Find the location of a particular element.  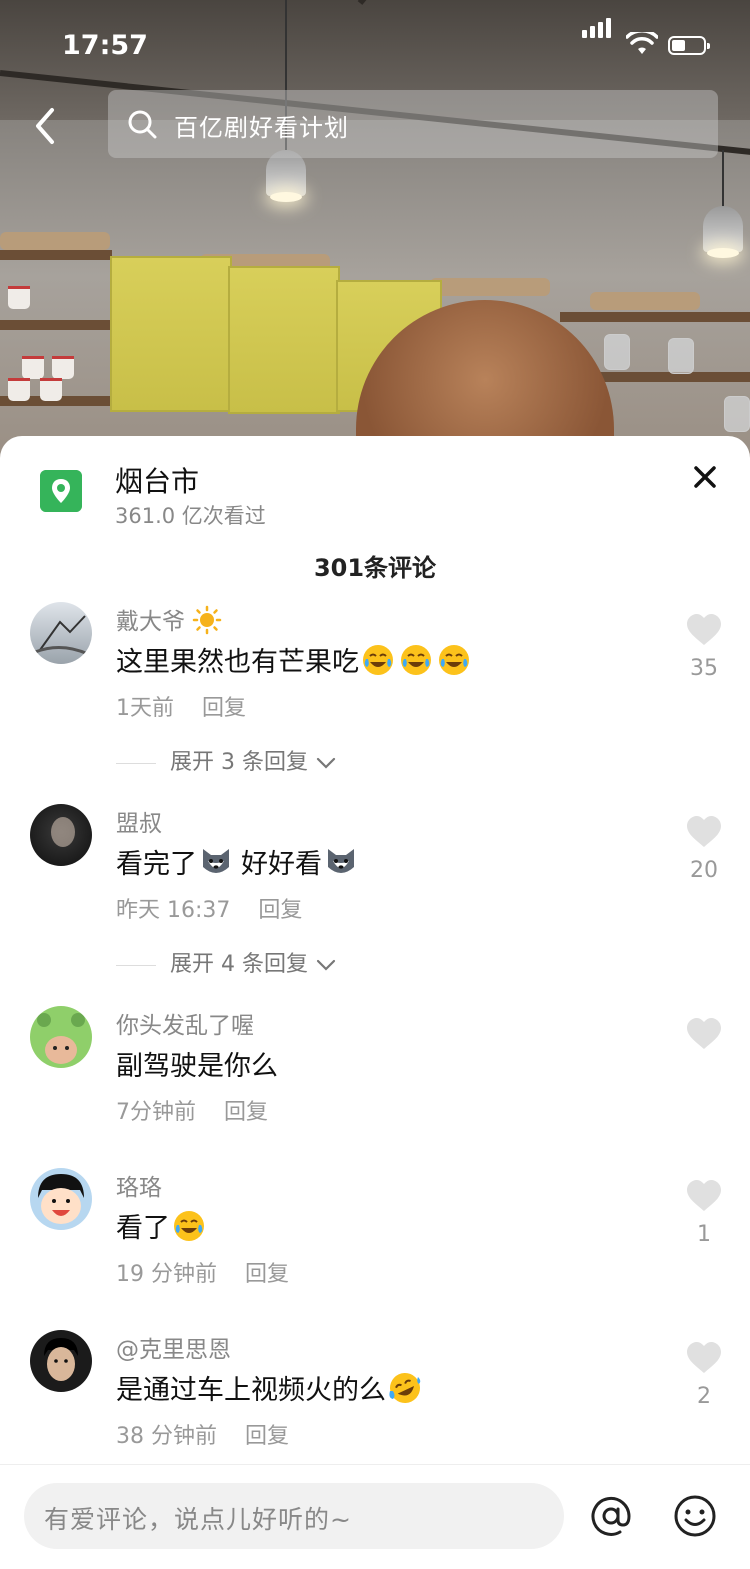

comment-time: 38 分钟前 is located at coordinates (166, 1436).